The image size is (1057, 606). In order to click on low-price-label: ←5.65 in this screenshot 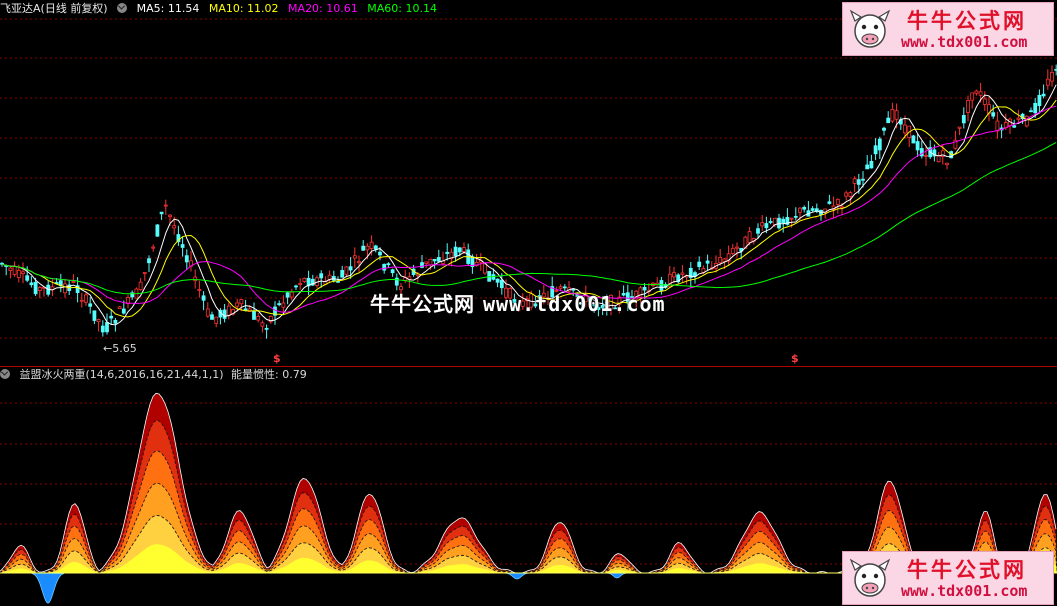, I will do `click(120, 348)`.